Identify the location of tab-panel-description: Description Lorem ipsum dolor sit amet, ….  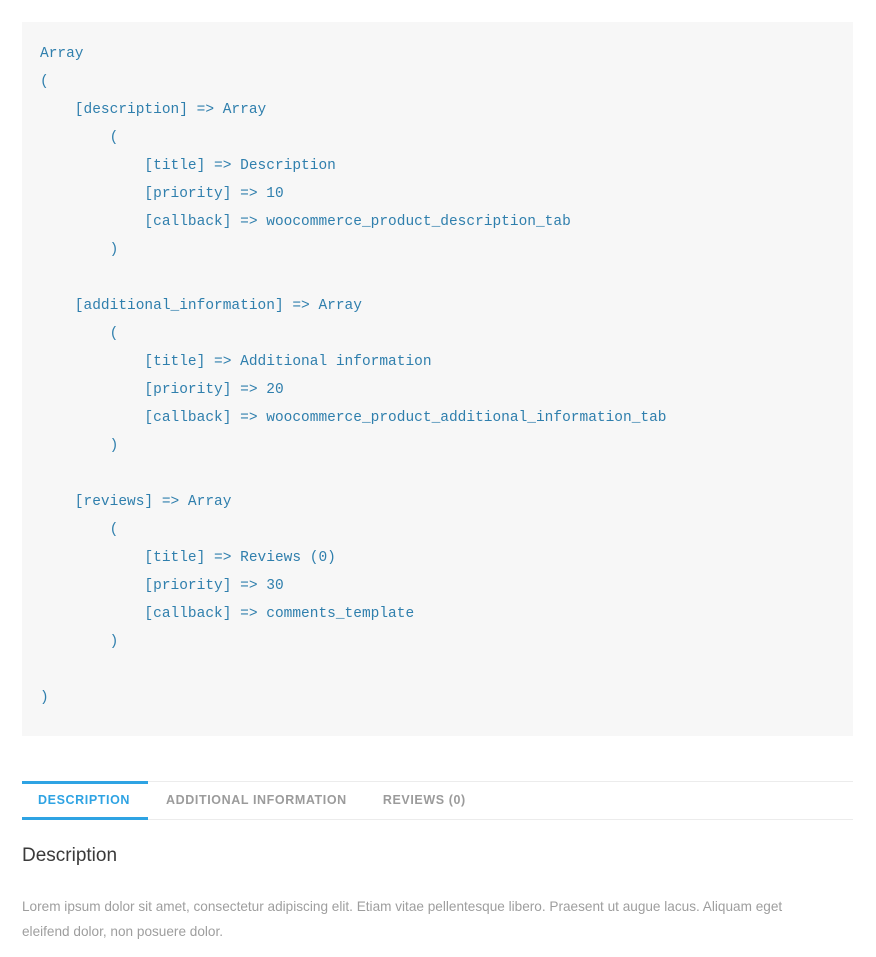
(422, 894).